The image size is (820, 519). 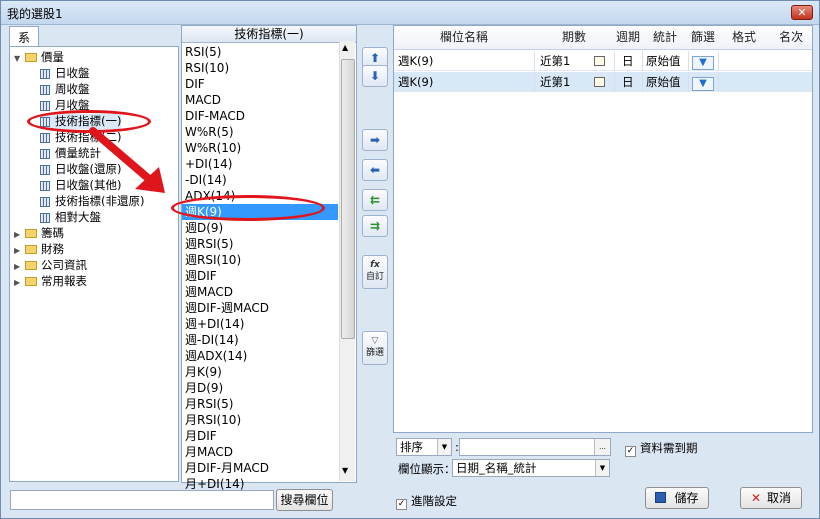 I want to click on tree-item: 相對大盤, so click(x=70, y=217).